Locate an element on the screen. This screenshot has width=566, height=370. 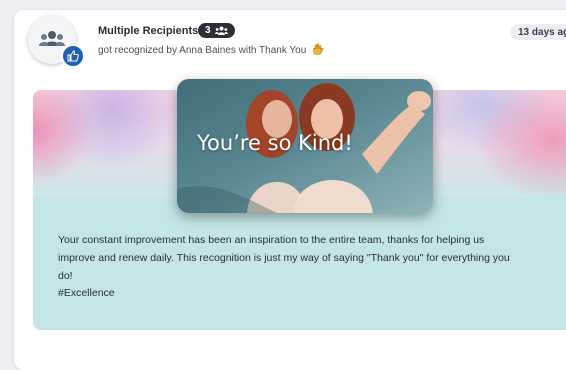
recipient-count: 3 is located at coordinates (208, 30).